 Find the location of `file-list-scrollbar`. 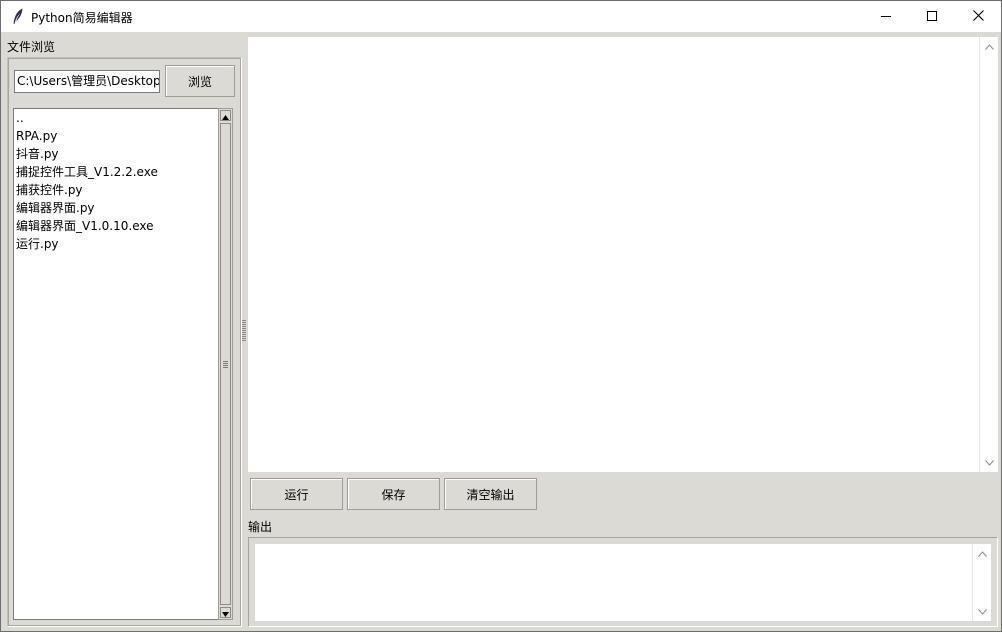

file-list-scrollbar is located at coordinates (225, 364).